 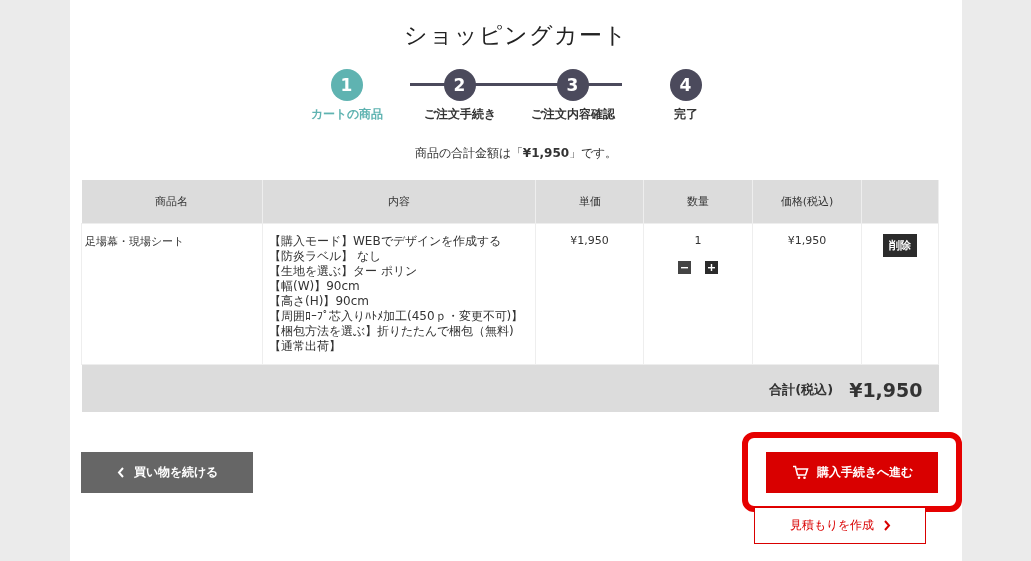 I want to click on option-line: 【周囲ﾛｰﾌﾟ芯入りﾊﾄﾒ加工(450ｐ・変更不可)】, so click(x=397, y=316).